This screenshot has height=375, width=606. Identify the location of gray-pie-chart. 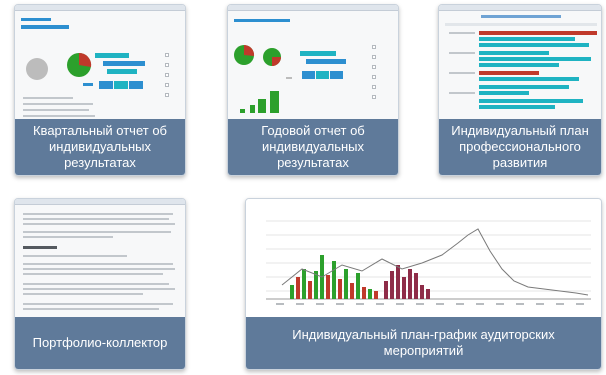
(37, 69).